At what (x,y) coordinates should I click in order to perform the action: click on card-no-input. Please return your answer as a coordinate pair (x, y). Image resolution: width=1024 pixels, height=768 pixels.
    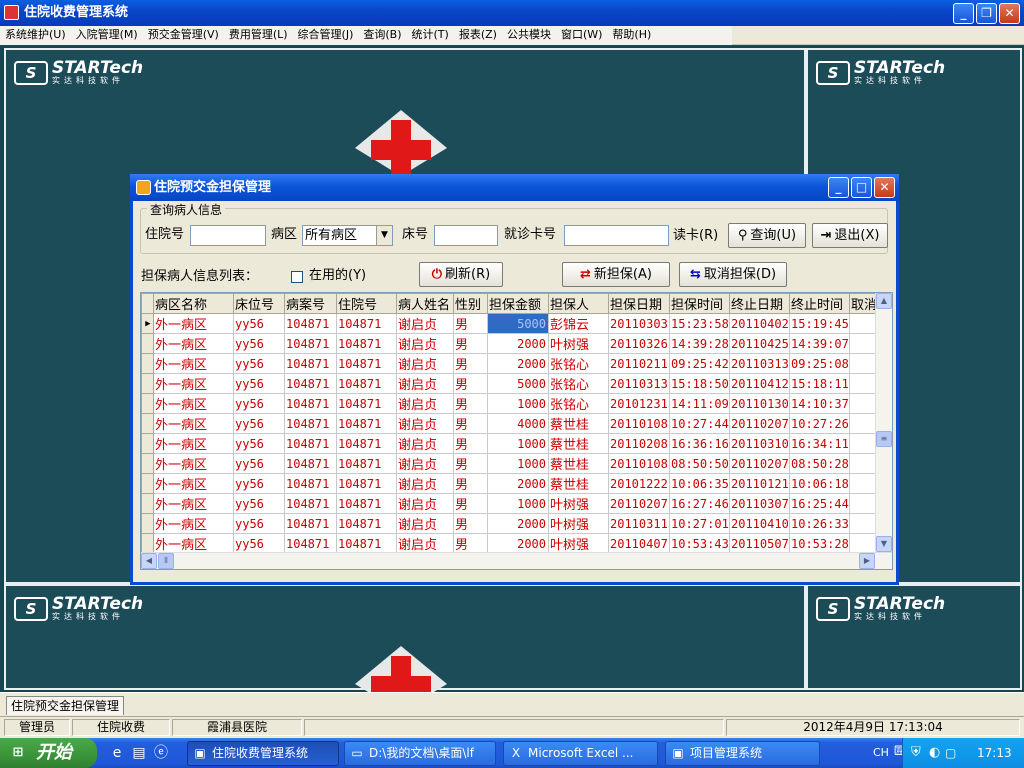
    Looking at the image, I should click on (616, 235).